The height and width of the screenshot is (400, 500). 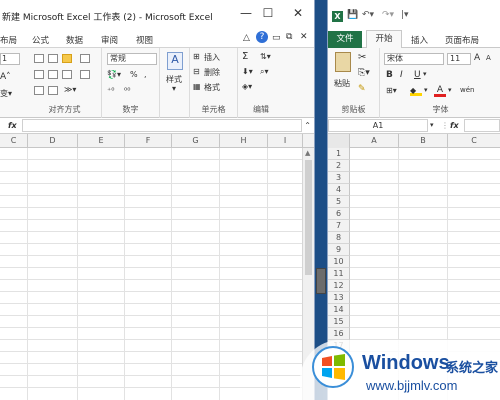 I want to click on delete-button: 删除, so click(x=212, y=72).